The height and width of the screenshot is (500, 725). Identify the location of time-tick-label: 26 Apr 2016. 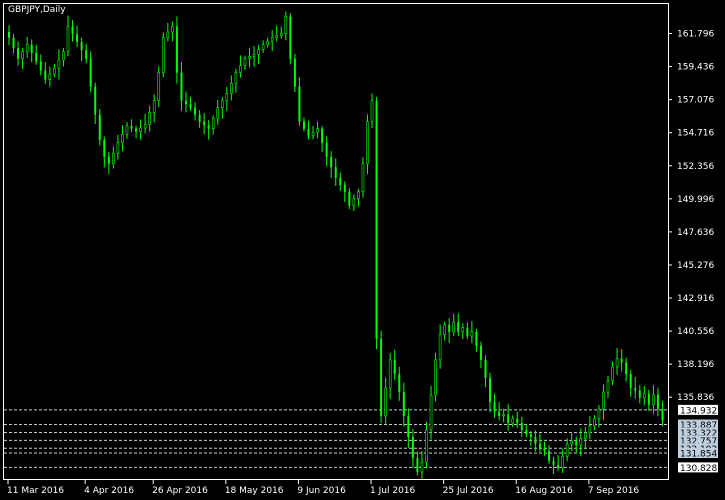
(180, 491).